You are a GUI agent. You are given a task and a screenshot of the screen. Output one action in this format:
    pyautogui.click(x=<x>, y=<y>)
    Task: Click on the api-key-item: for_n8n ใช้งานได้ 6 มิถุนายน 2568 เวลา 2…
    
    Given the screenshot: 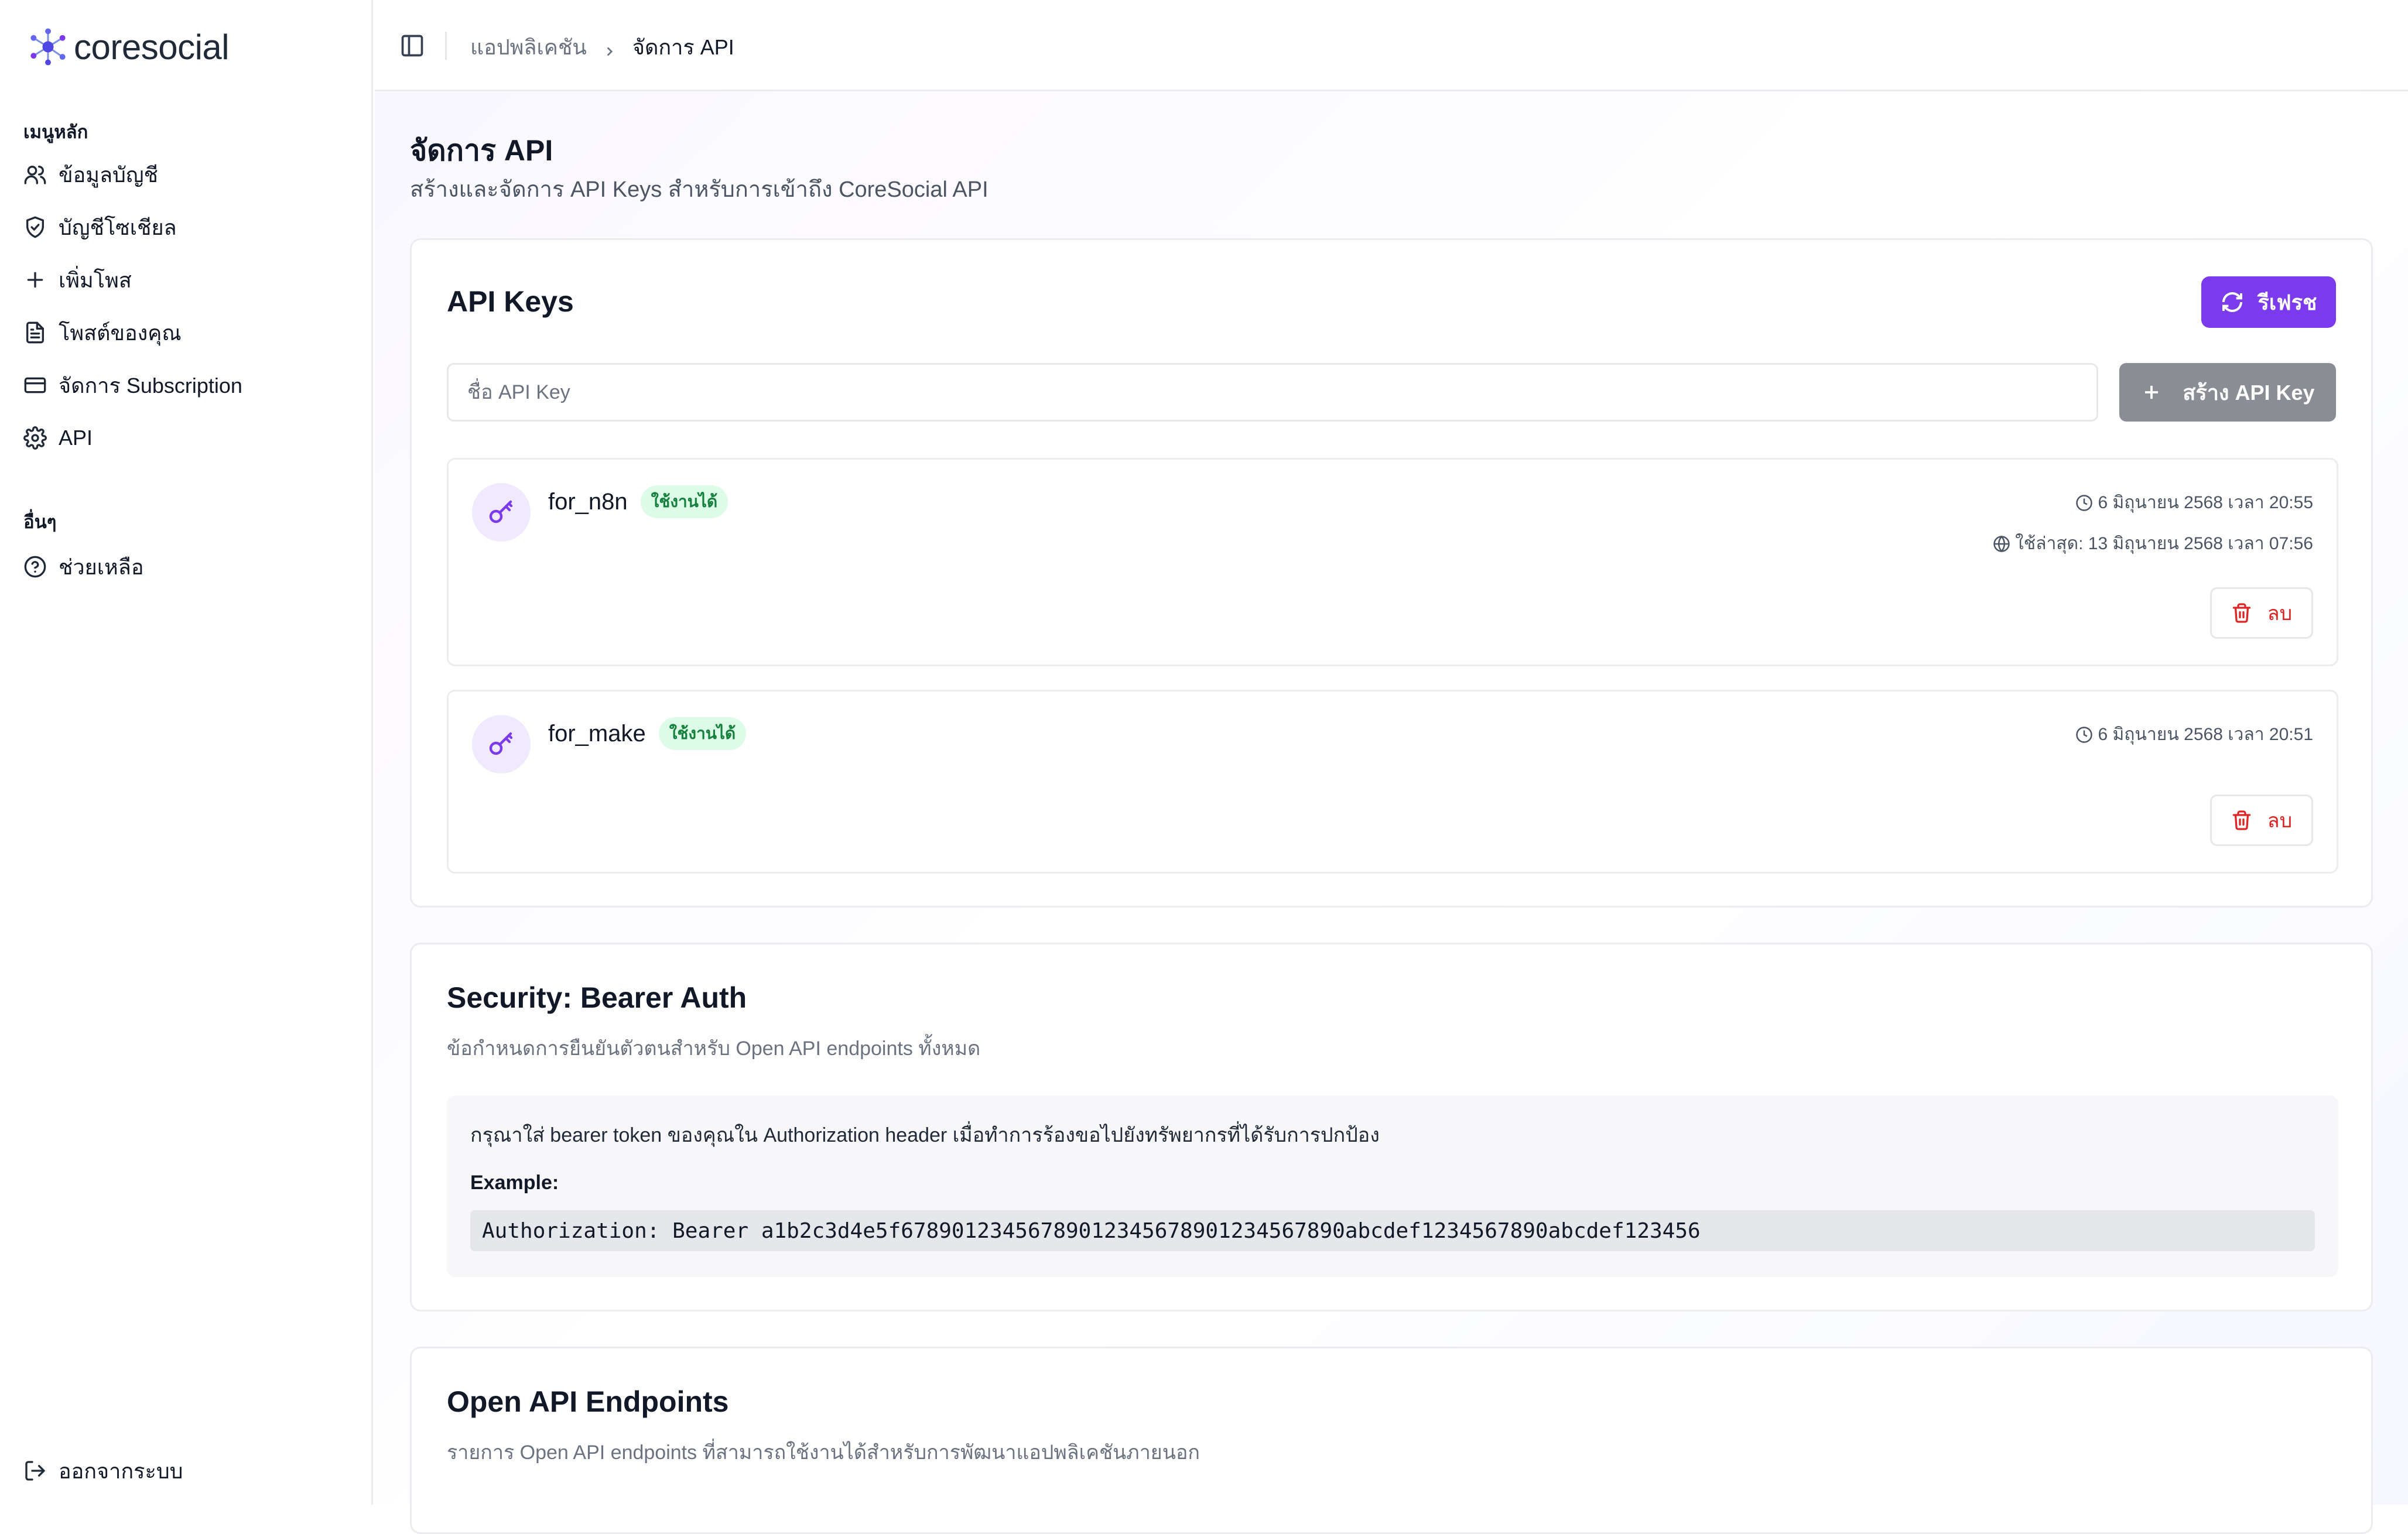 What is the action you would take?
    pyautogui.click(x=1393, y=562)
    